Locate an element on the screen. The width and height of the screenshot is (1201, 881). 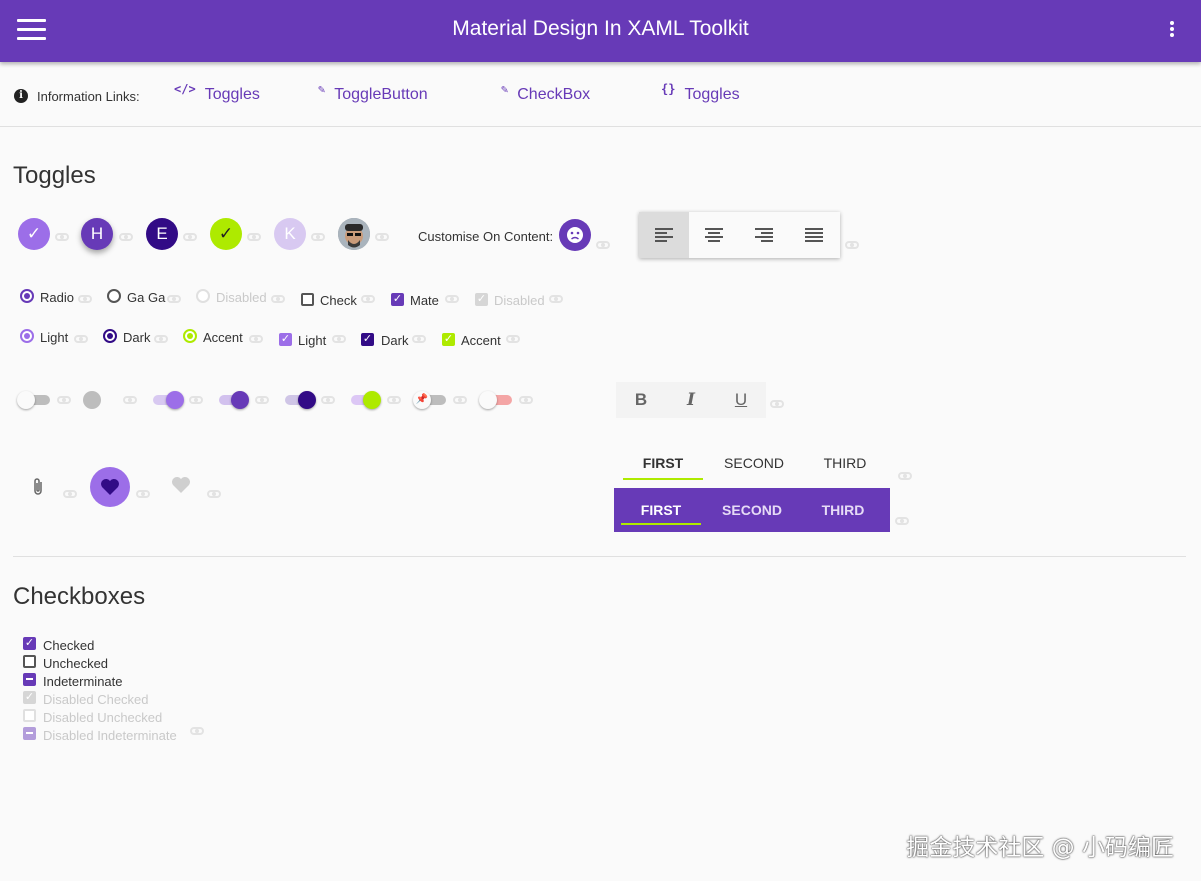
radio-gaga is located at coordinates (114, 296).